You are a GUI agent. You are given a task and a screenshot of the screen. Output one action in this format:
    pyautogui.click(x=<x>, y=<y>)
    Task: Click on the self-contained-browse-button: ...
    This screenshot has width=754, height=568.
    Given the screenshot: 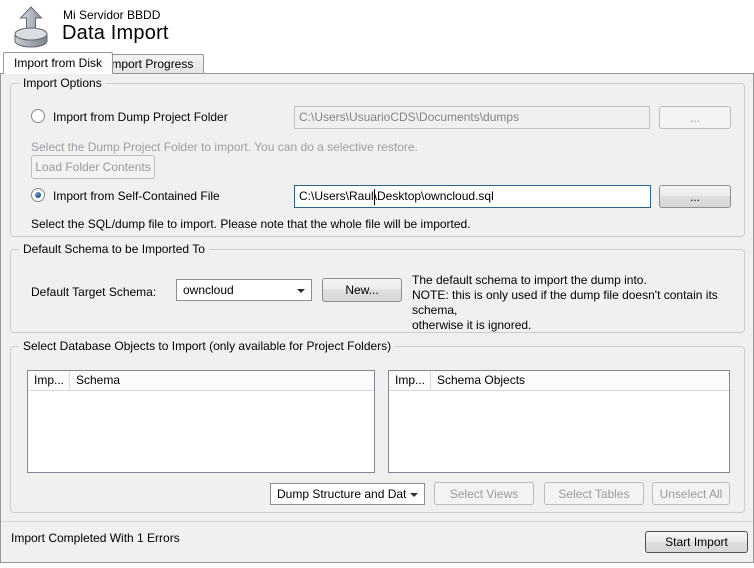 What is the action you would take?
    pyautogui.click(x=695, y=196)
    